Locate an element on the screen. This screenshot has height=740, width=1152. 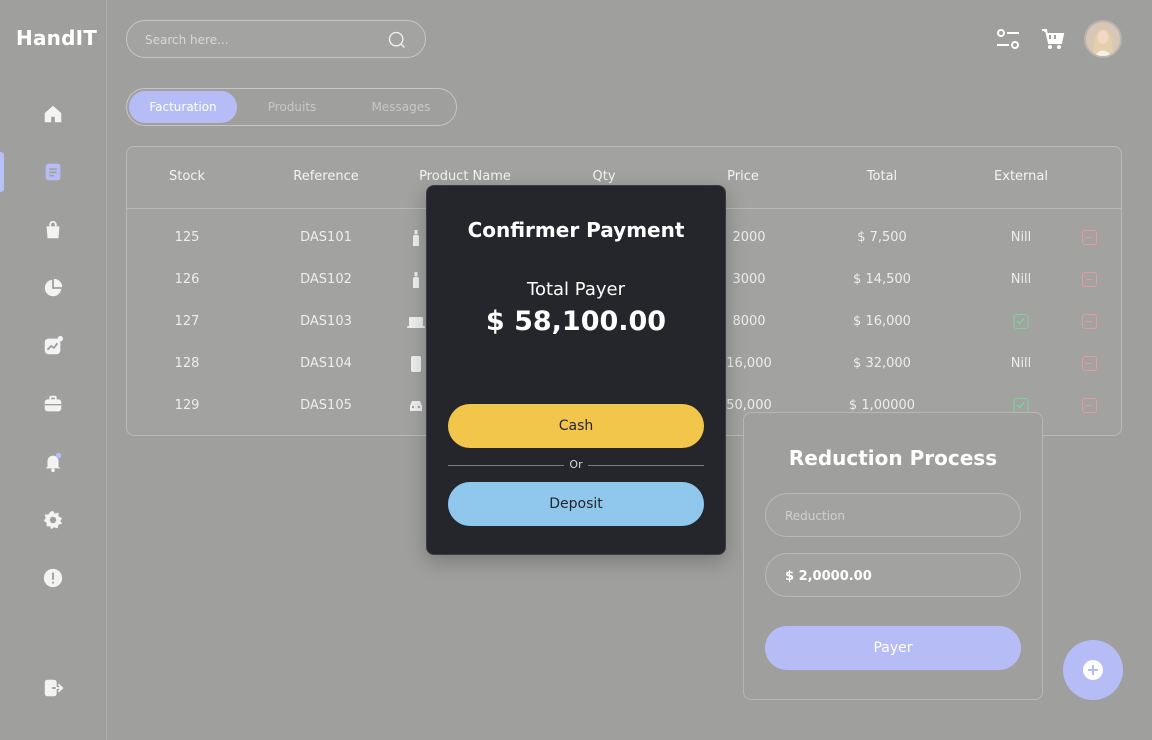
deposit-button: Deposit is located at coordinates (576, 504).